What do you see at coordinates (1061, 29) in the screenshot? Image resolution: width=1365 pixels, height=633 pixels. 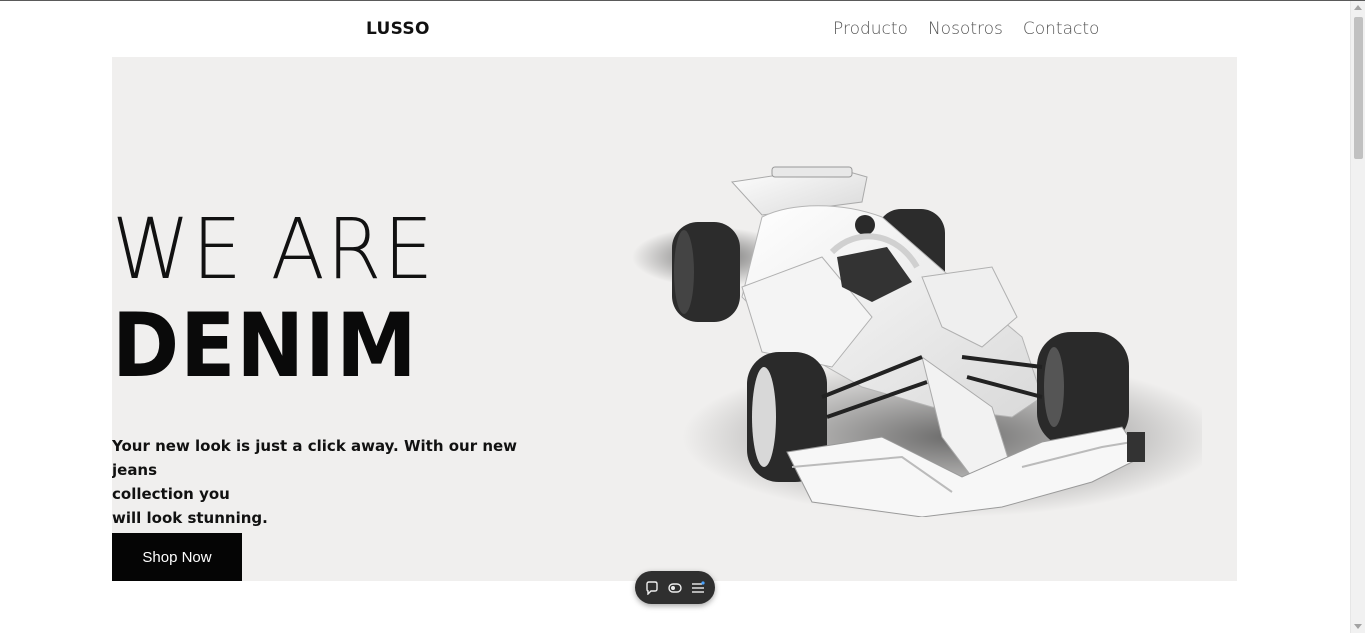 I see `nav-link-contacto: Contacto` at bounding box center [1061, 29].